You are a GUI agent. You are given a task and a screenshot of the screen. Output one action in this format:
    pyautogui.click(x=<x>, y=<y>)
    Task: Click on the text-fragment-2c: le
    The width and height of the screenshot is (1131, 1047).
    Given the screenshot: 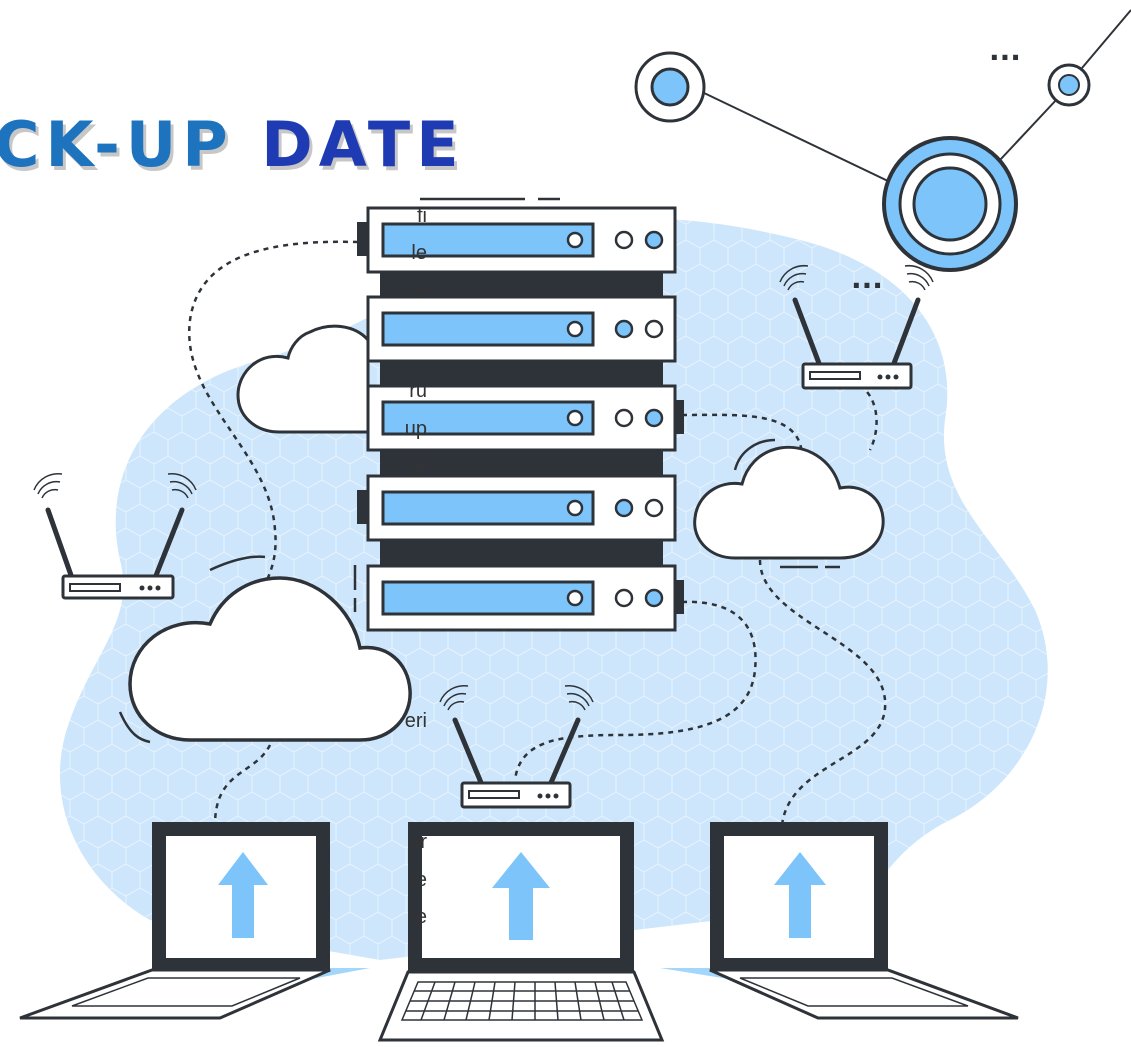 What is the action you would take?
    pyautogui.click(x=419, y=466)
    